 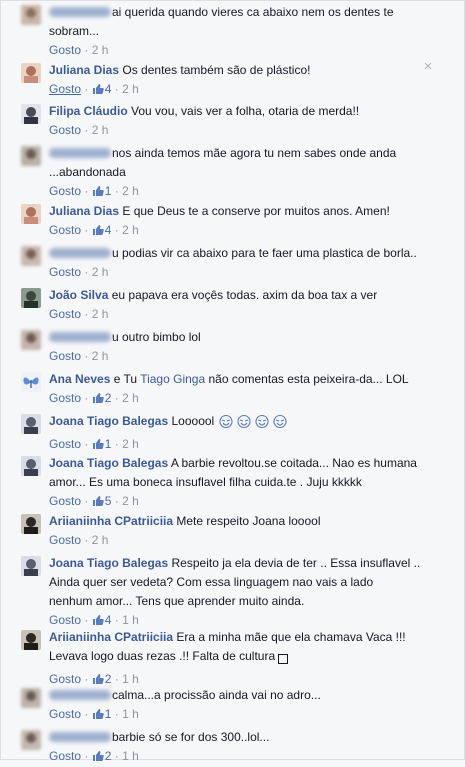 What do you see at coordinates (78, 295) in the screenshot?
I see `author-name: João Silva` at bounding box center [78, 295].